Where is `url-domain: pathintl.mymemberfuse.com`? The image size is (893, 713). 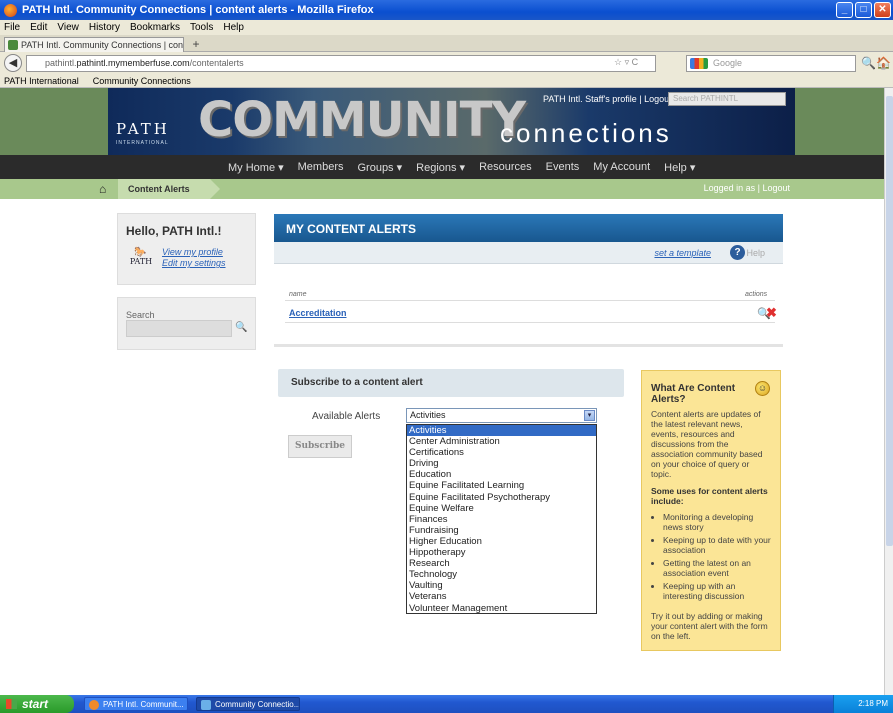 url-domain: pathintl.mymemberfuse.com is located at coordinates (133, 63).